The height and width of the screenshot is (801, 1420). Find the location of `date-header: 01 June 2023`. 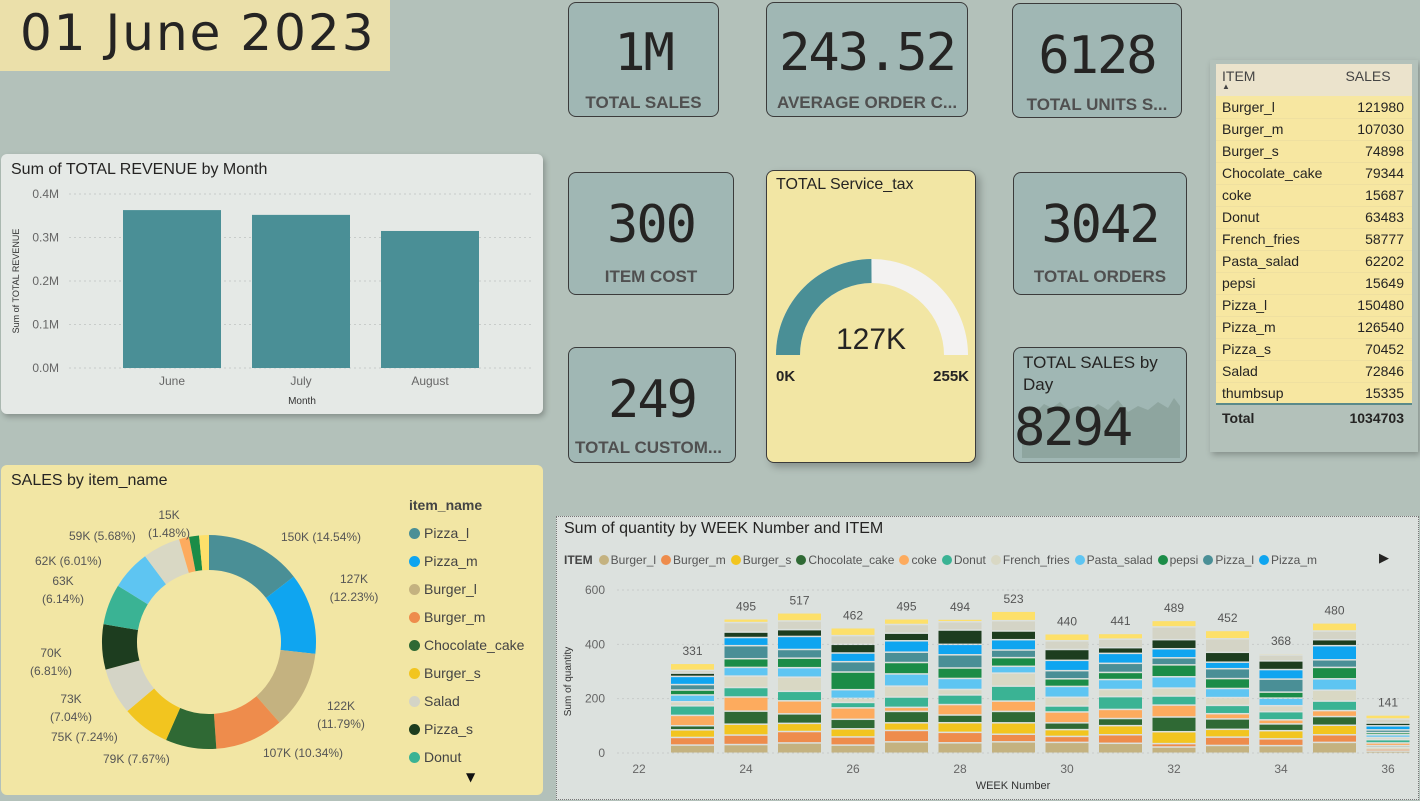

date-header: 01 June 2023 is located at coordinates (195, 35).